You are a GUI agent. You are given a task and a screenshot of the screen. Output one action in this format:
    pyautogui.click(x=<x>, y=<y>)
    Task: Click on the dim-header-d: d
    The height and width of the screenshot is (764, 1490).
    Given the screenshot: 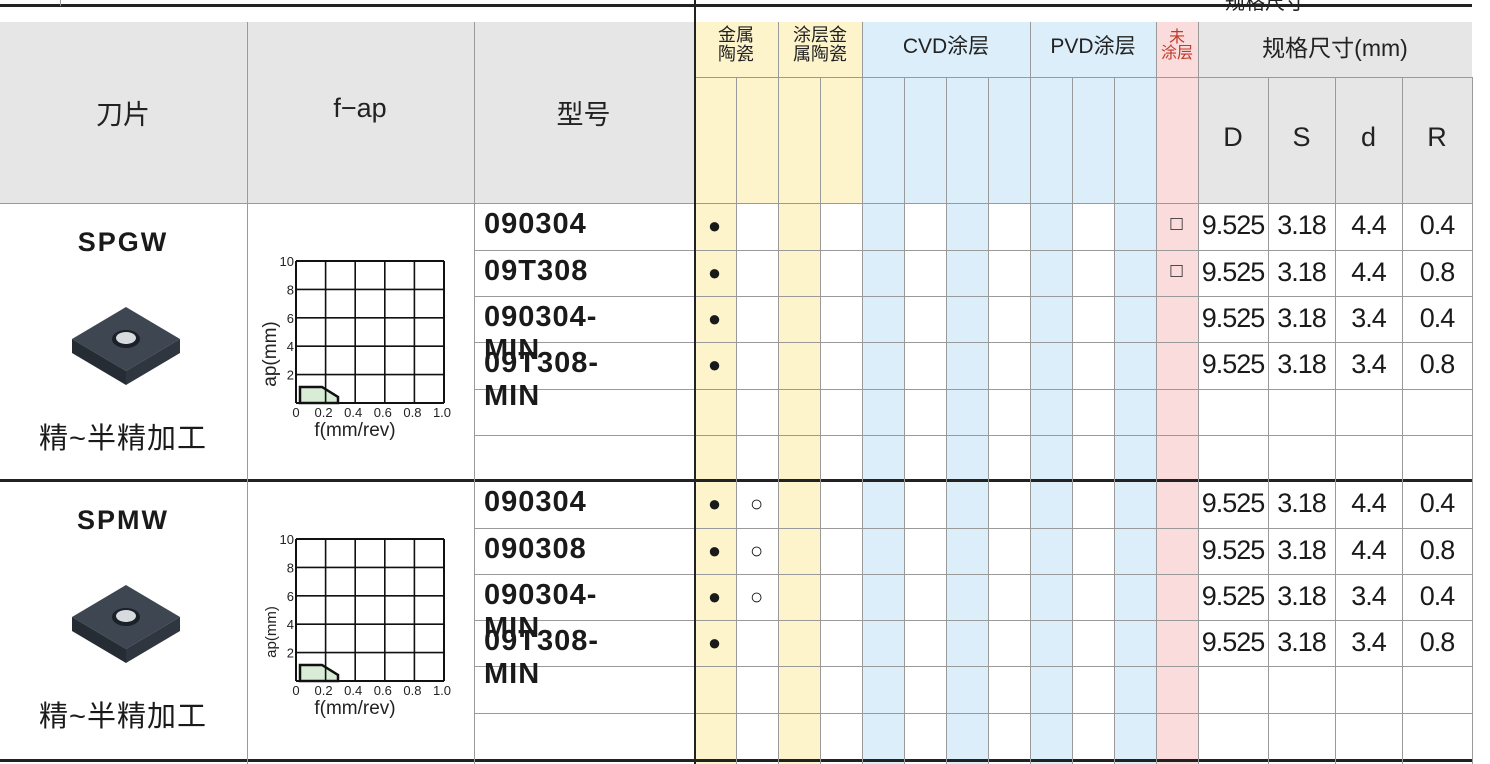 What is the action you would take?
    pyautogui.click(x=1368, y=137)
    